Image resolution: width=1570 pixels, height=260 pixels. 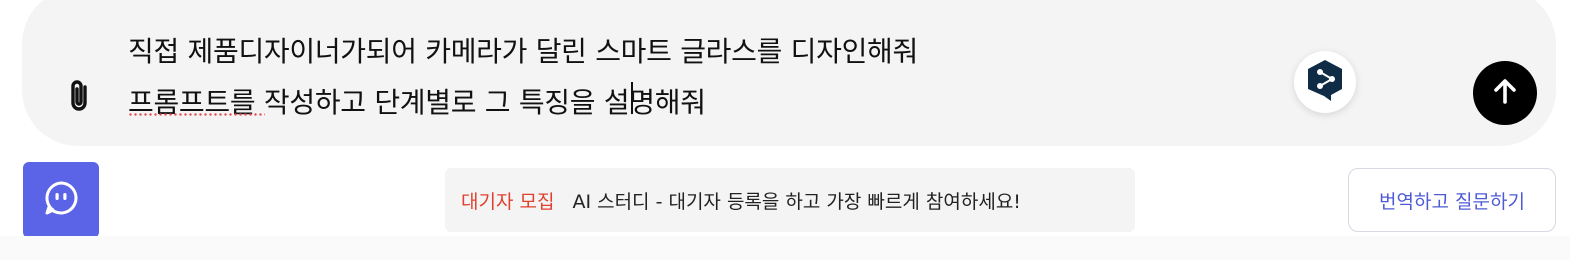 I want to click on deepl-translate-button, so click(x=1325, y=82).